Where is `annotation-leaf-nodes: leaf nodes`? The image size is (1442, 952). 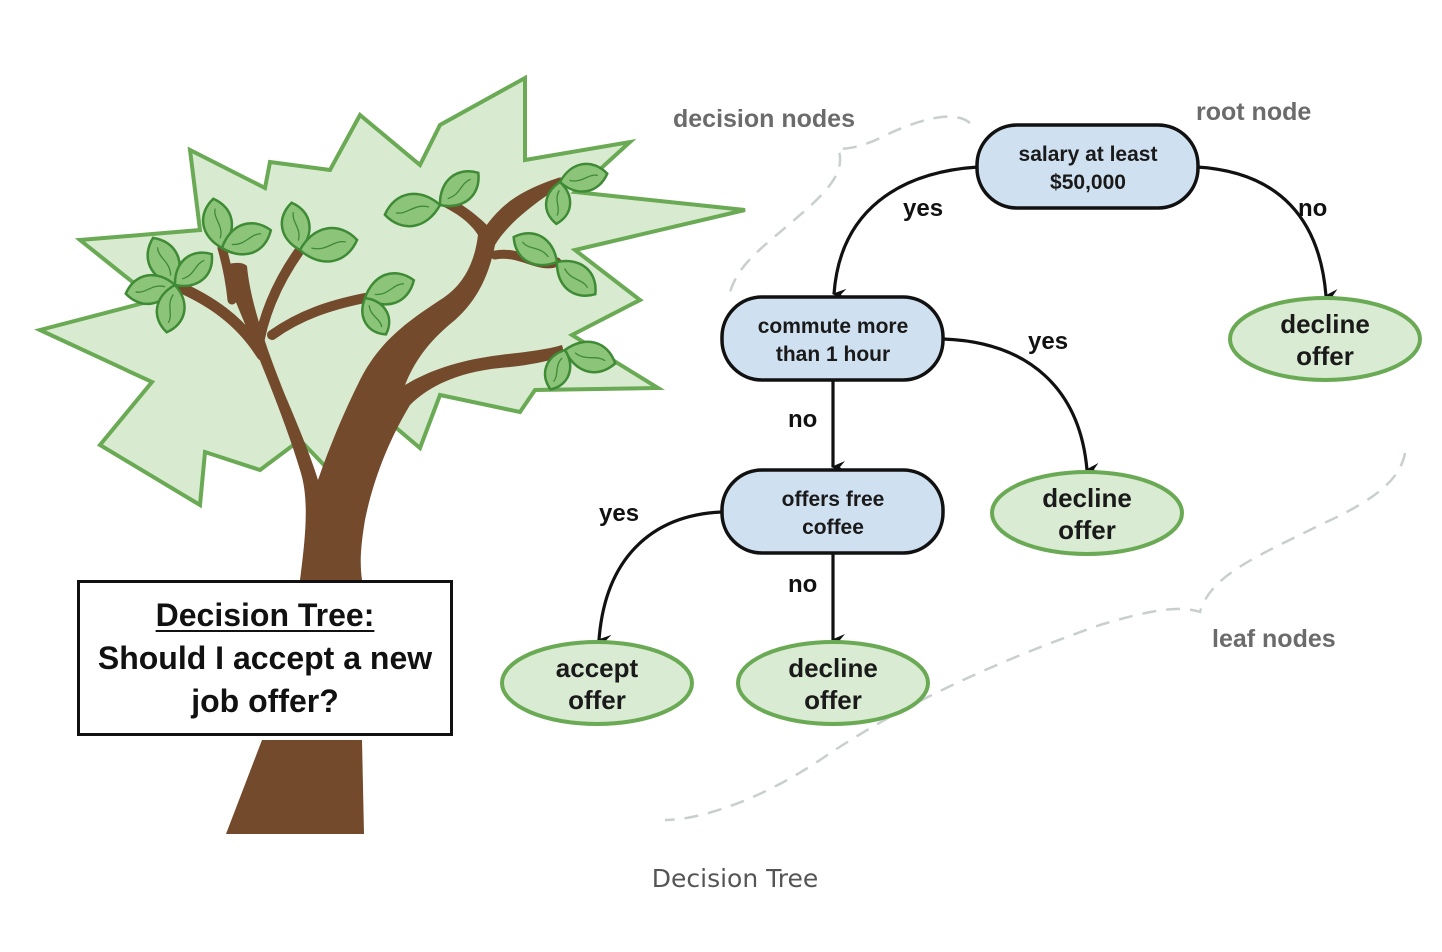
annotation-leaf-nodes: leaf nodes is located at coordinates (1274, 639).